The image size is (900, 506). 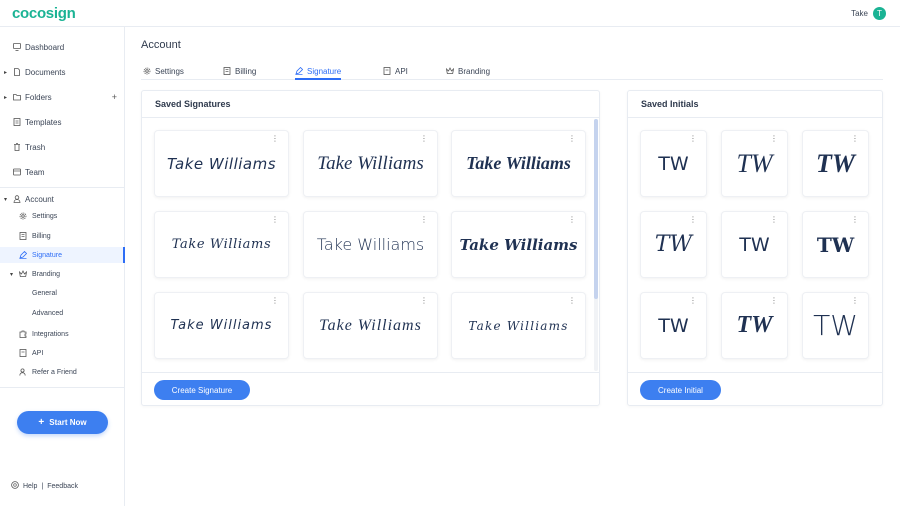 I want to click on app-logo: cocosign, so click(x=44, y=13).